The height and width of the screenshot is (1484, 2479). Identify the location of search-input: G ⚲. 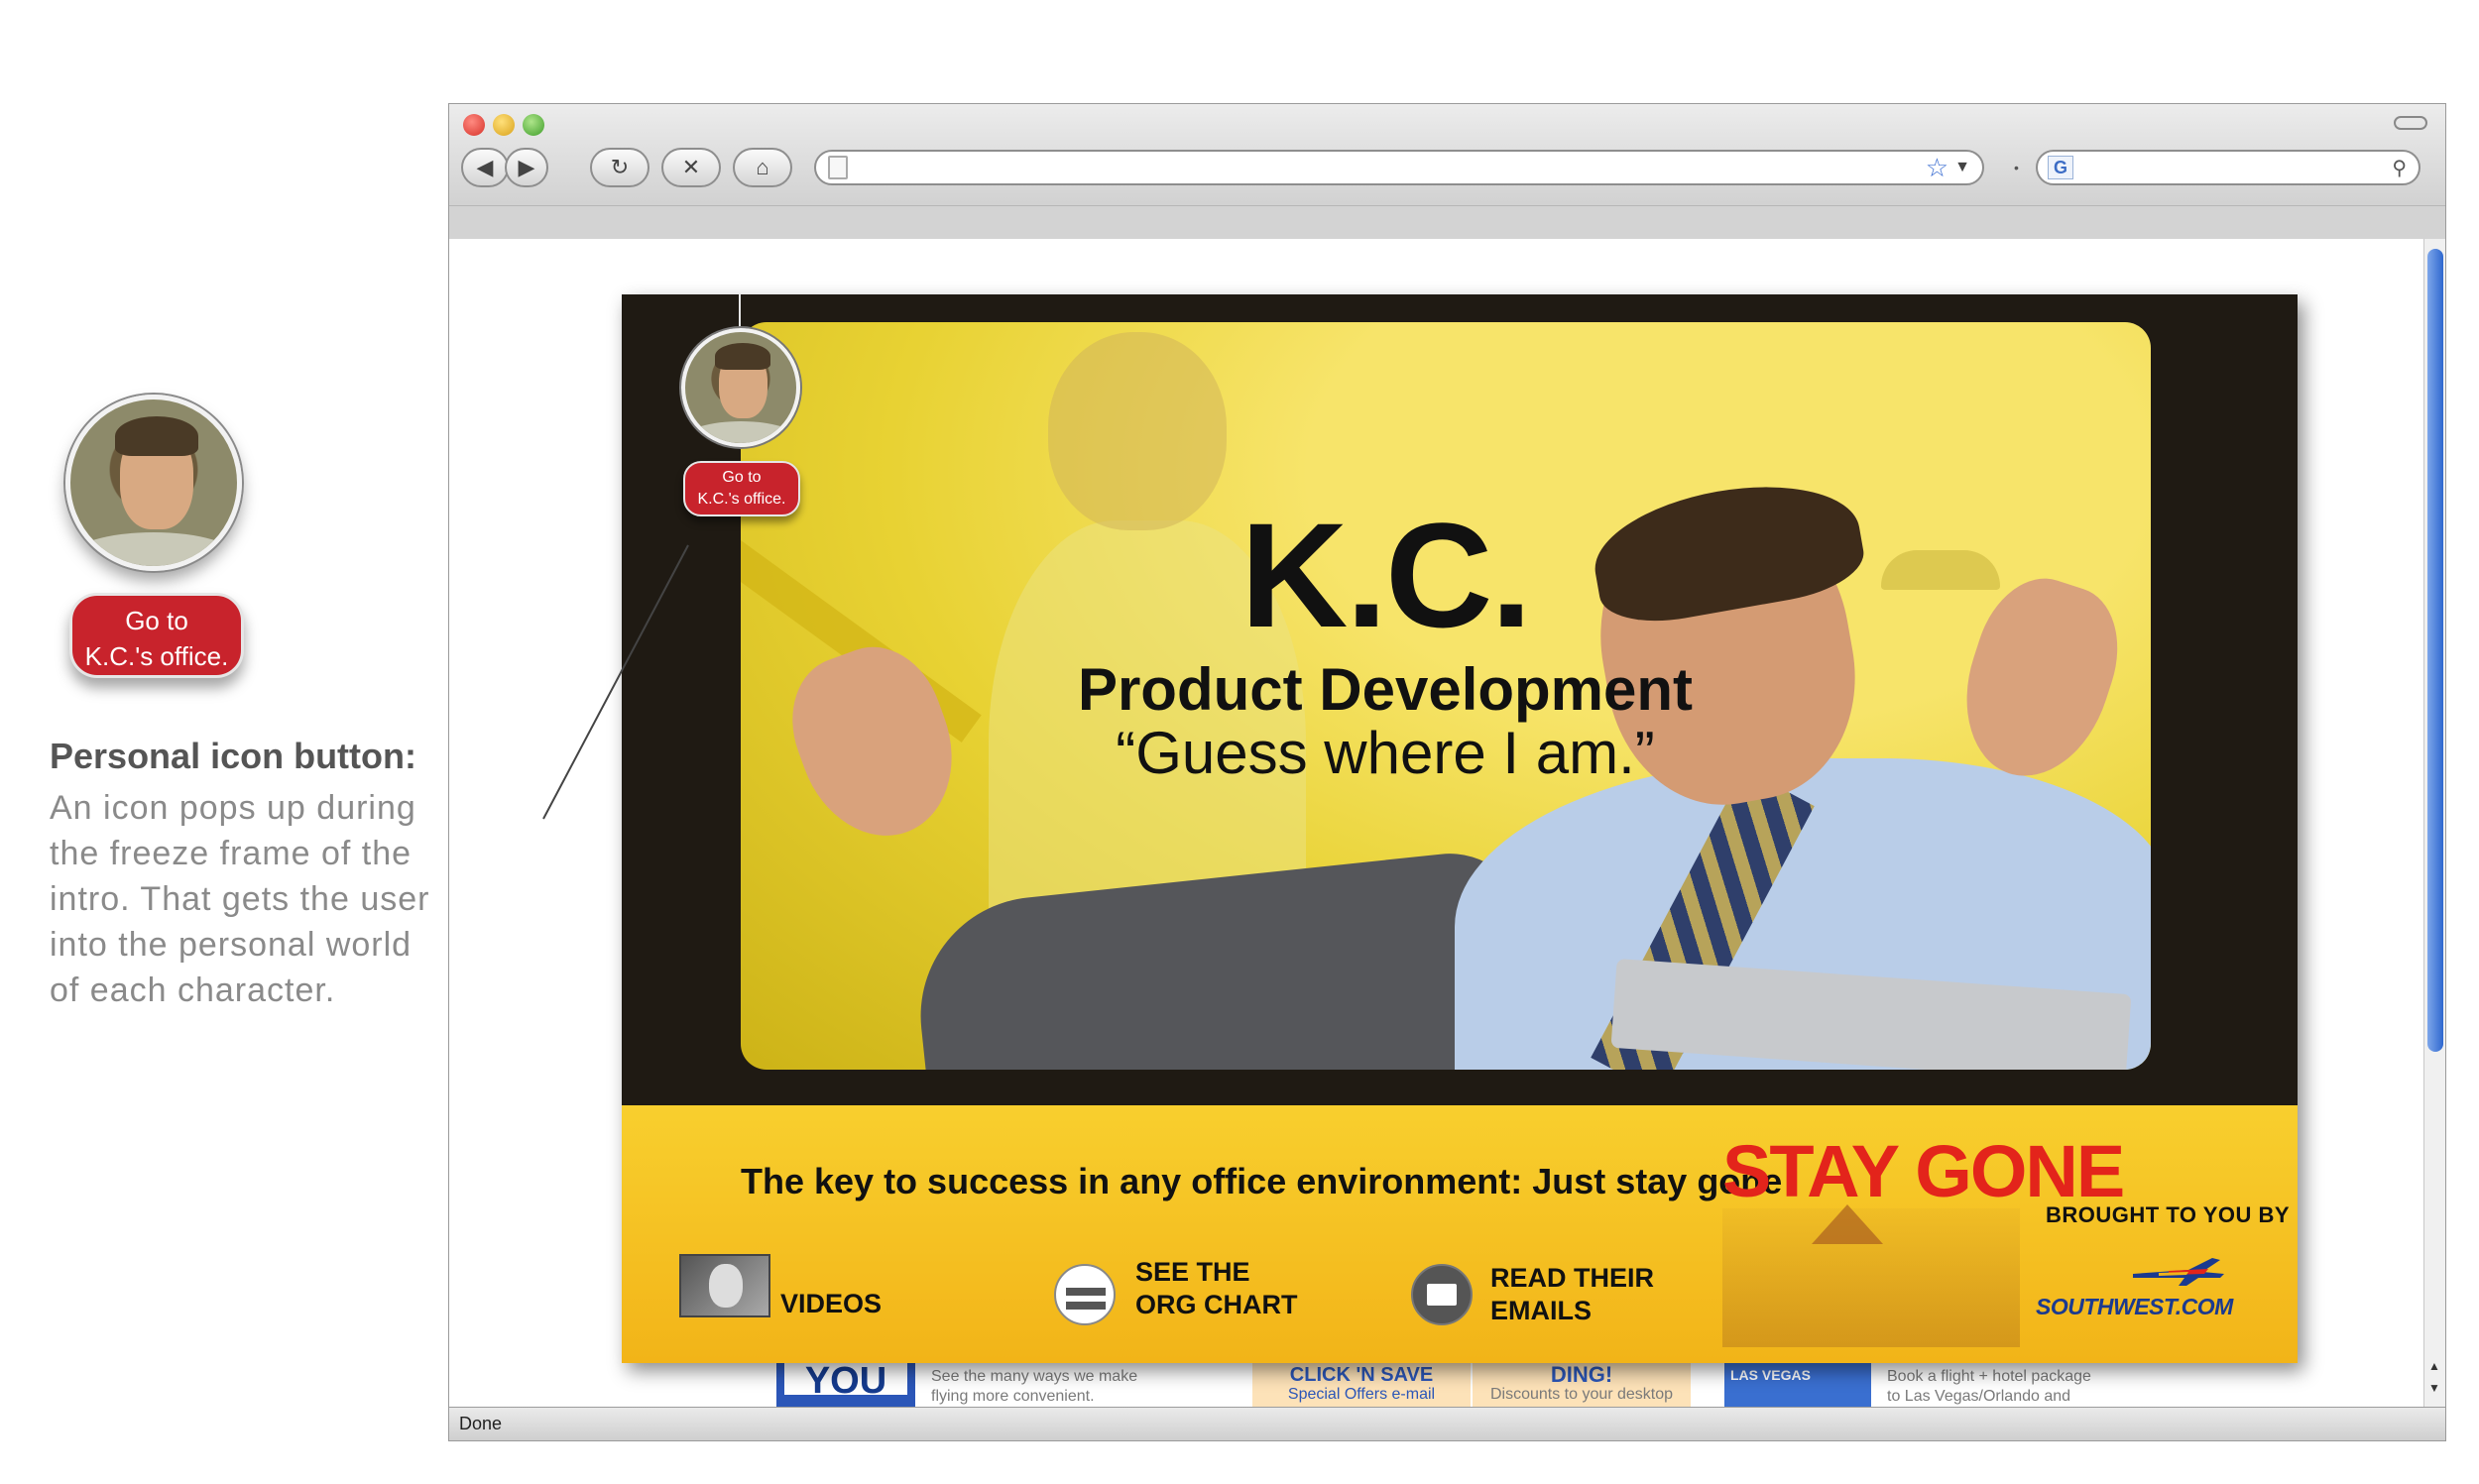
(2228, 167).